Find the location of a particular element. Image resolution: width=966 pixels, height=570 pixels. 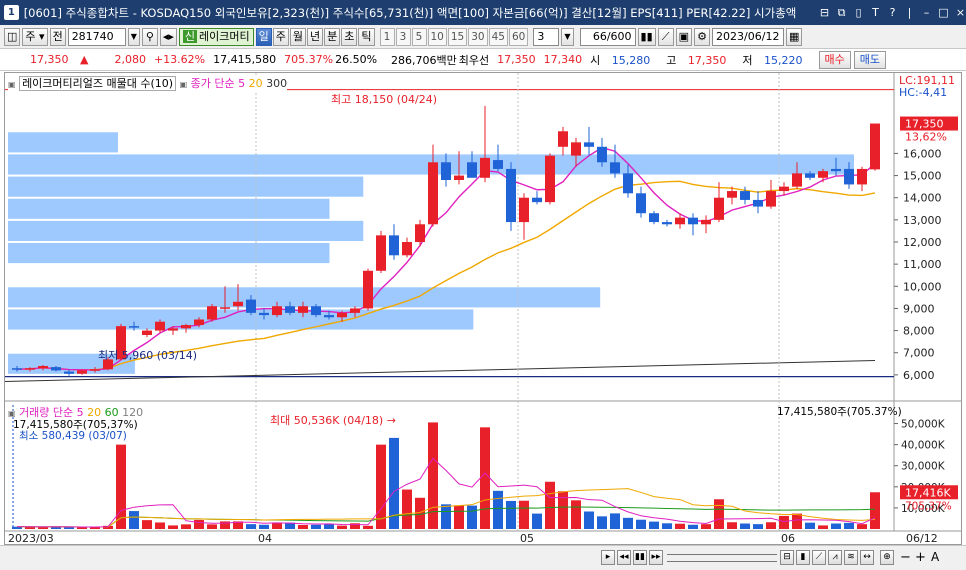

scroll-first-icon: ◂◂ is located at coordinates (624, 557).